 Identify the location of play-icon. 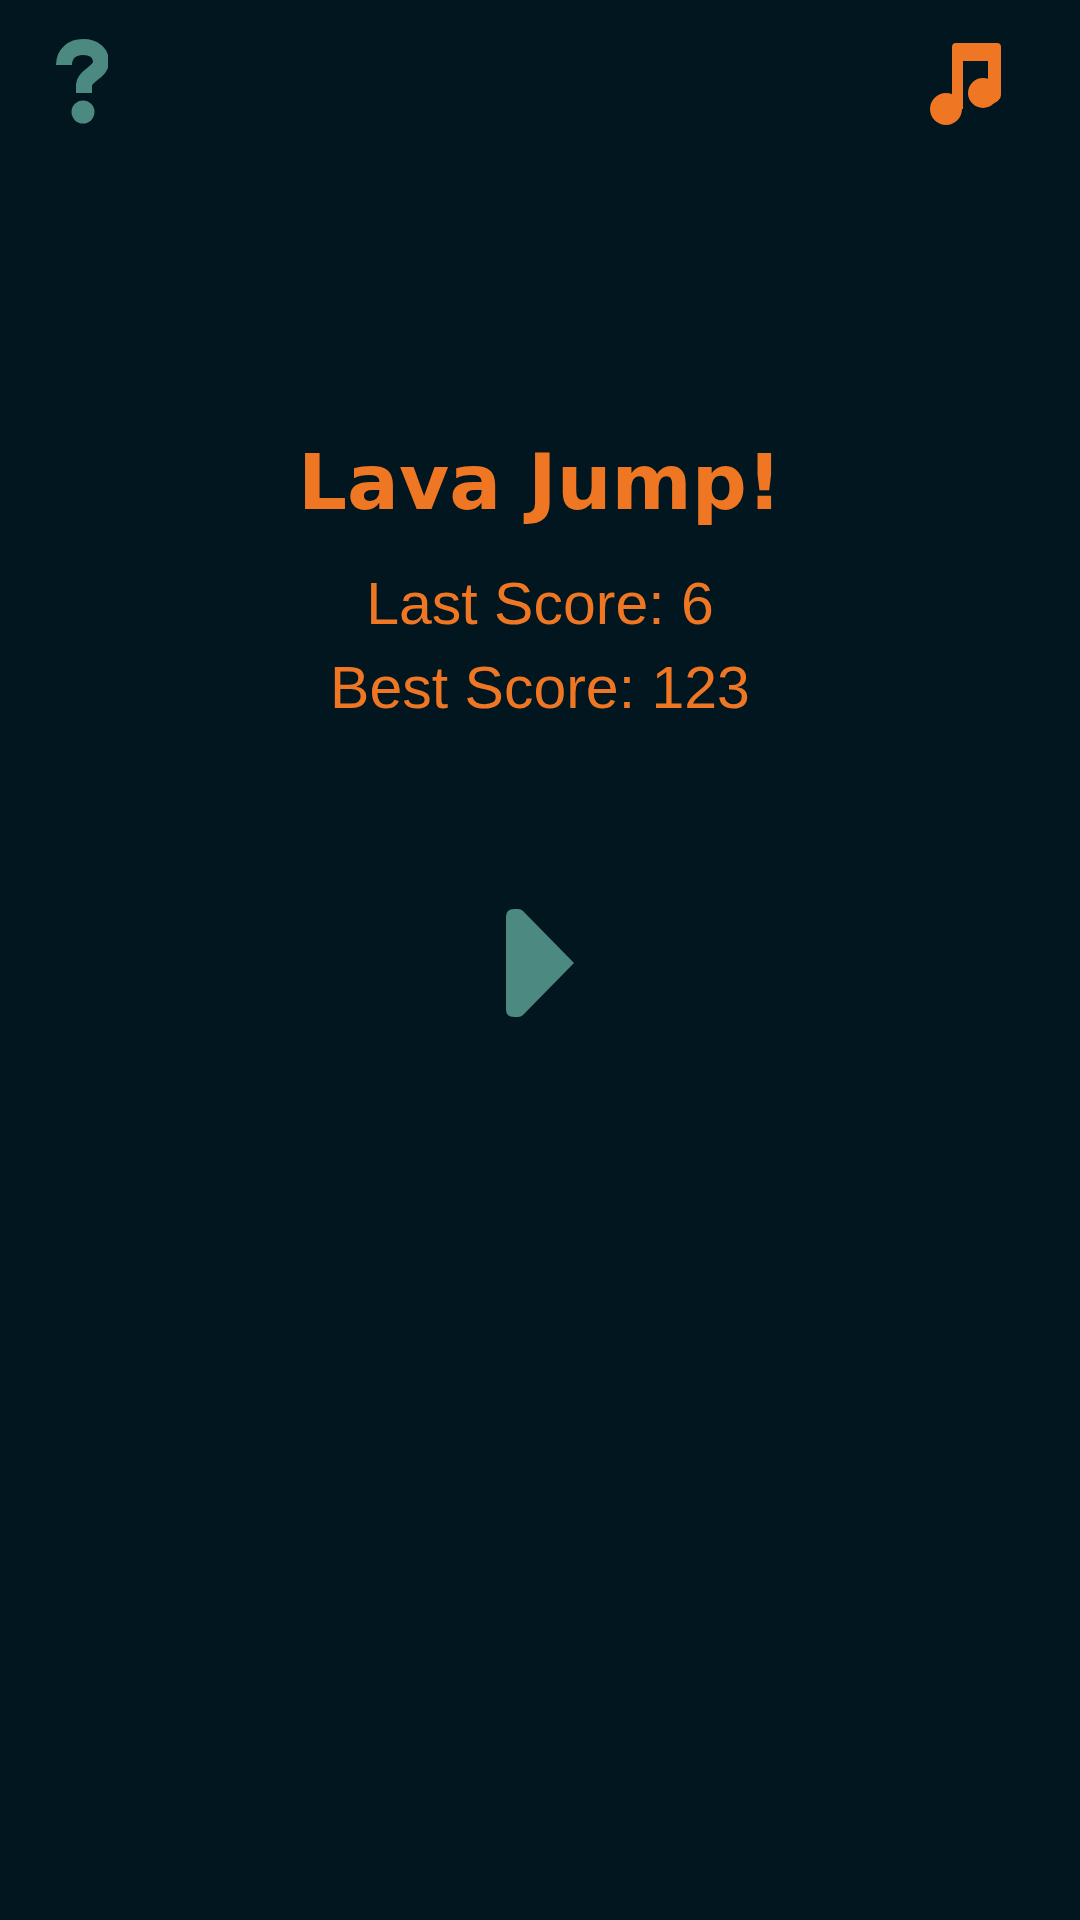
(540, 963).